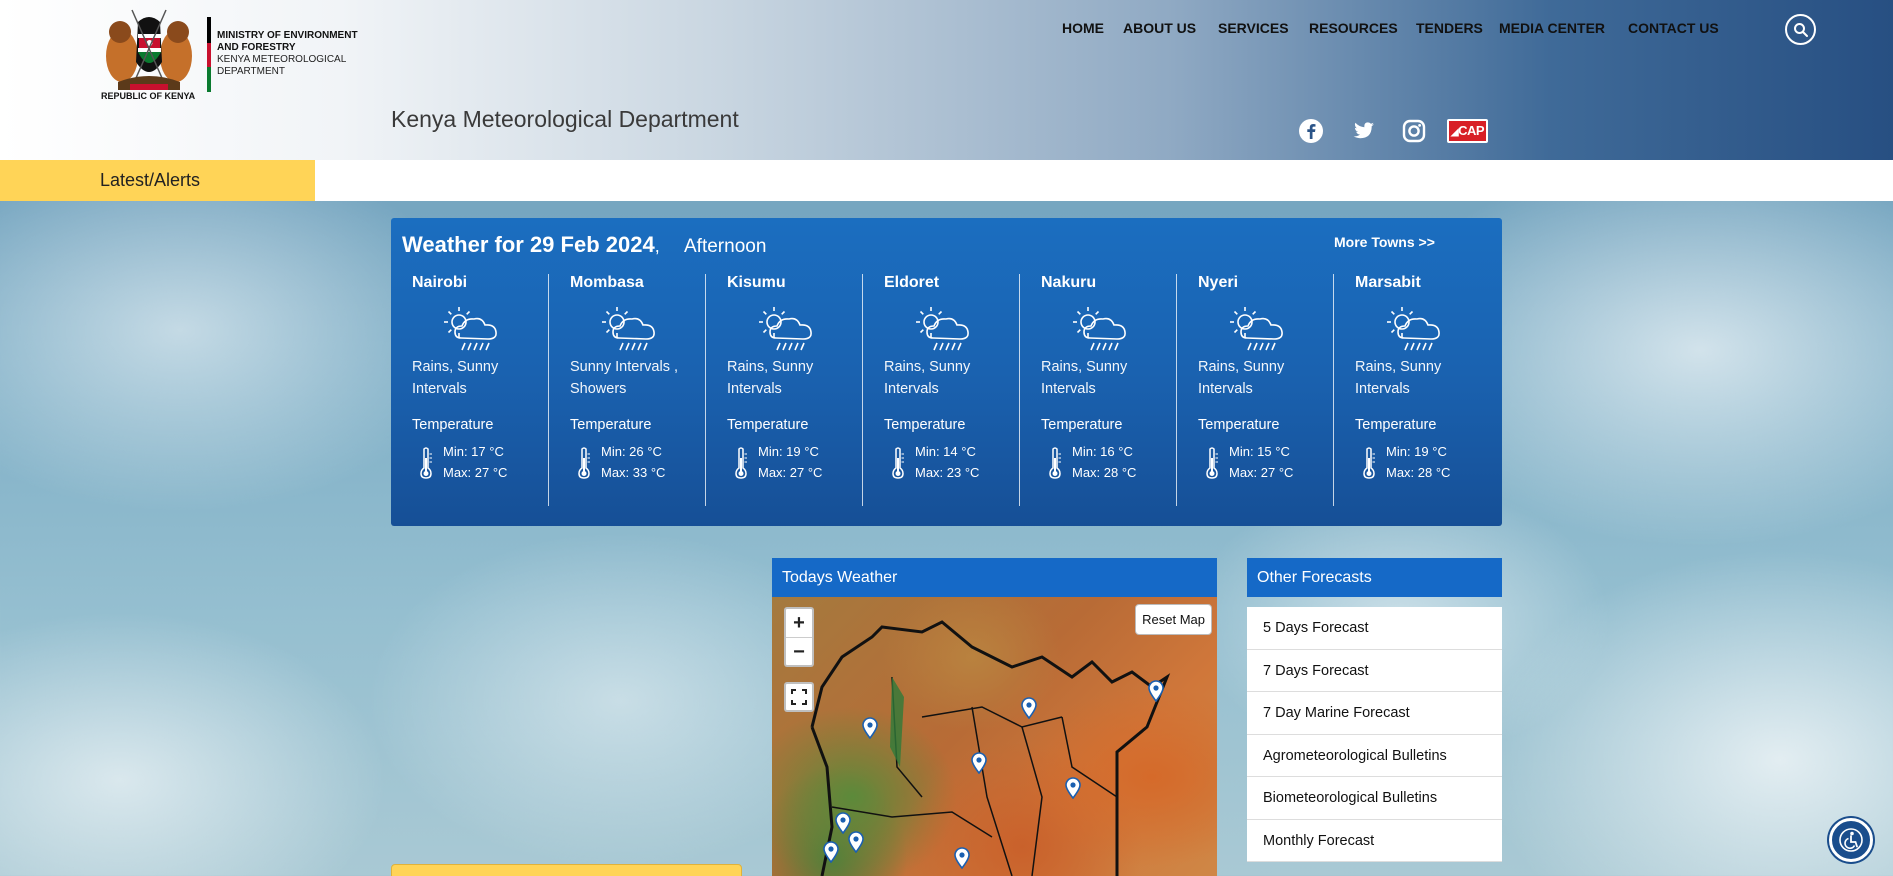  I want to click on side-yellow-card, so click(566, 870).